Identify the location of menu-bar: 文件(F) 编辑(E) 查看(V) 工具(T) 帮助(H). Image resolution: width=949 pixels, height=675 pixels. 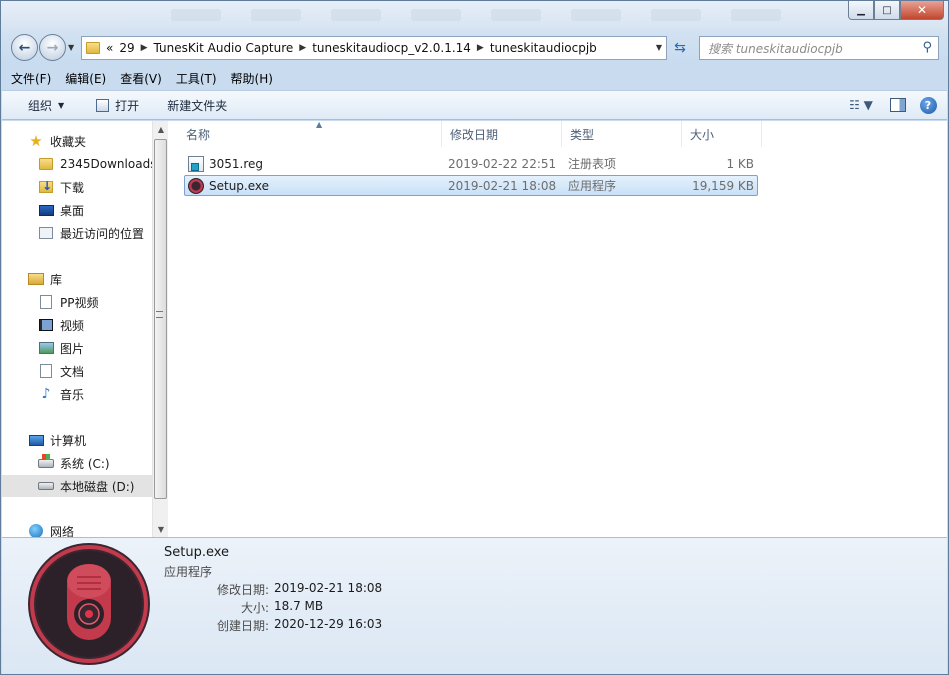
(147, 78).